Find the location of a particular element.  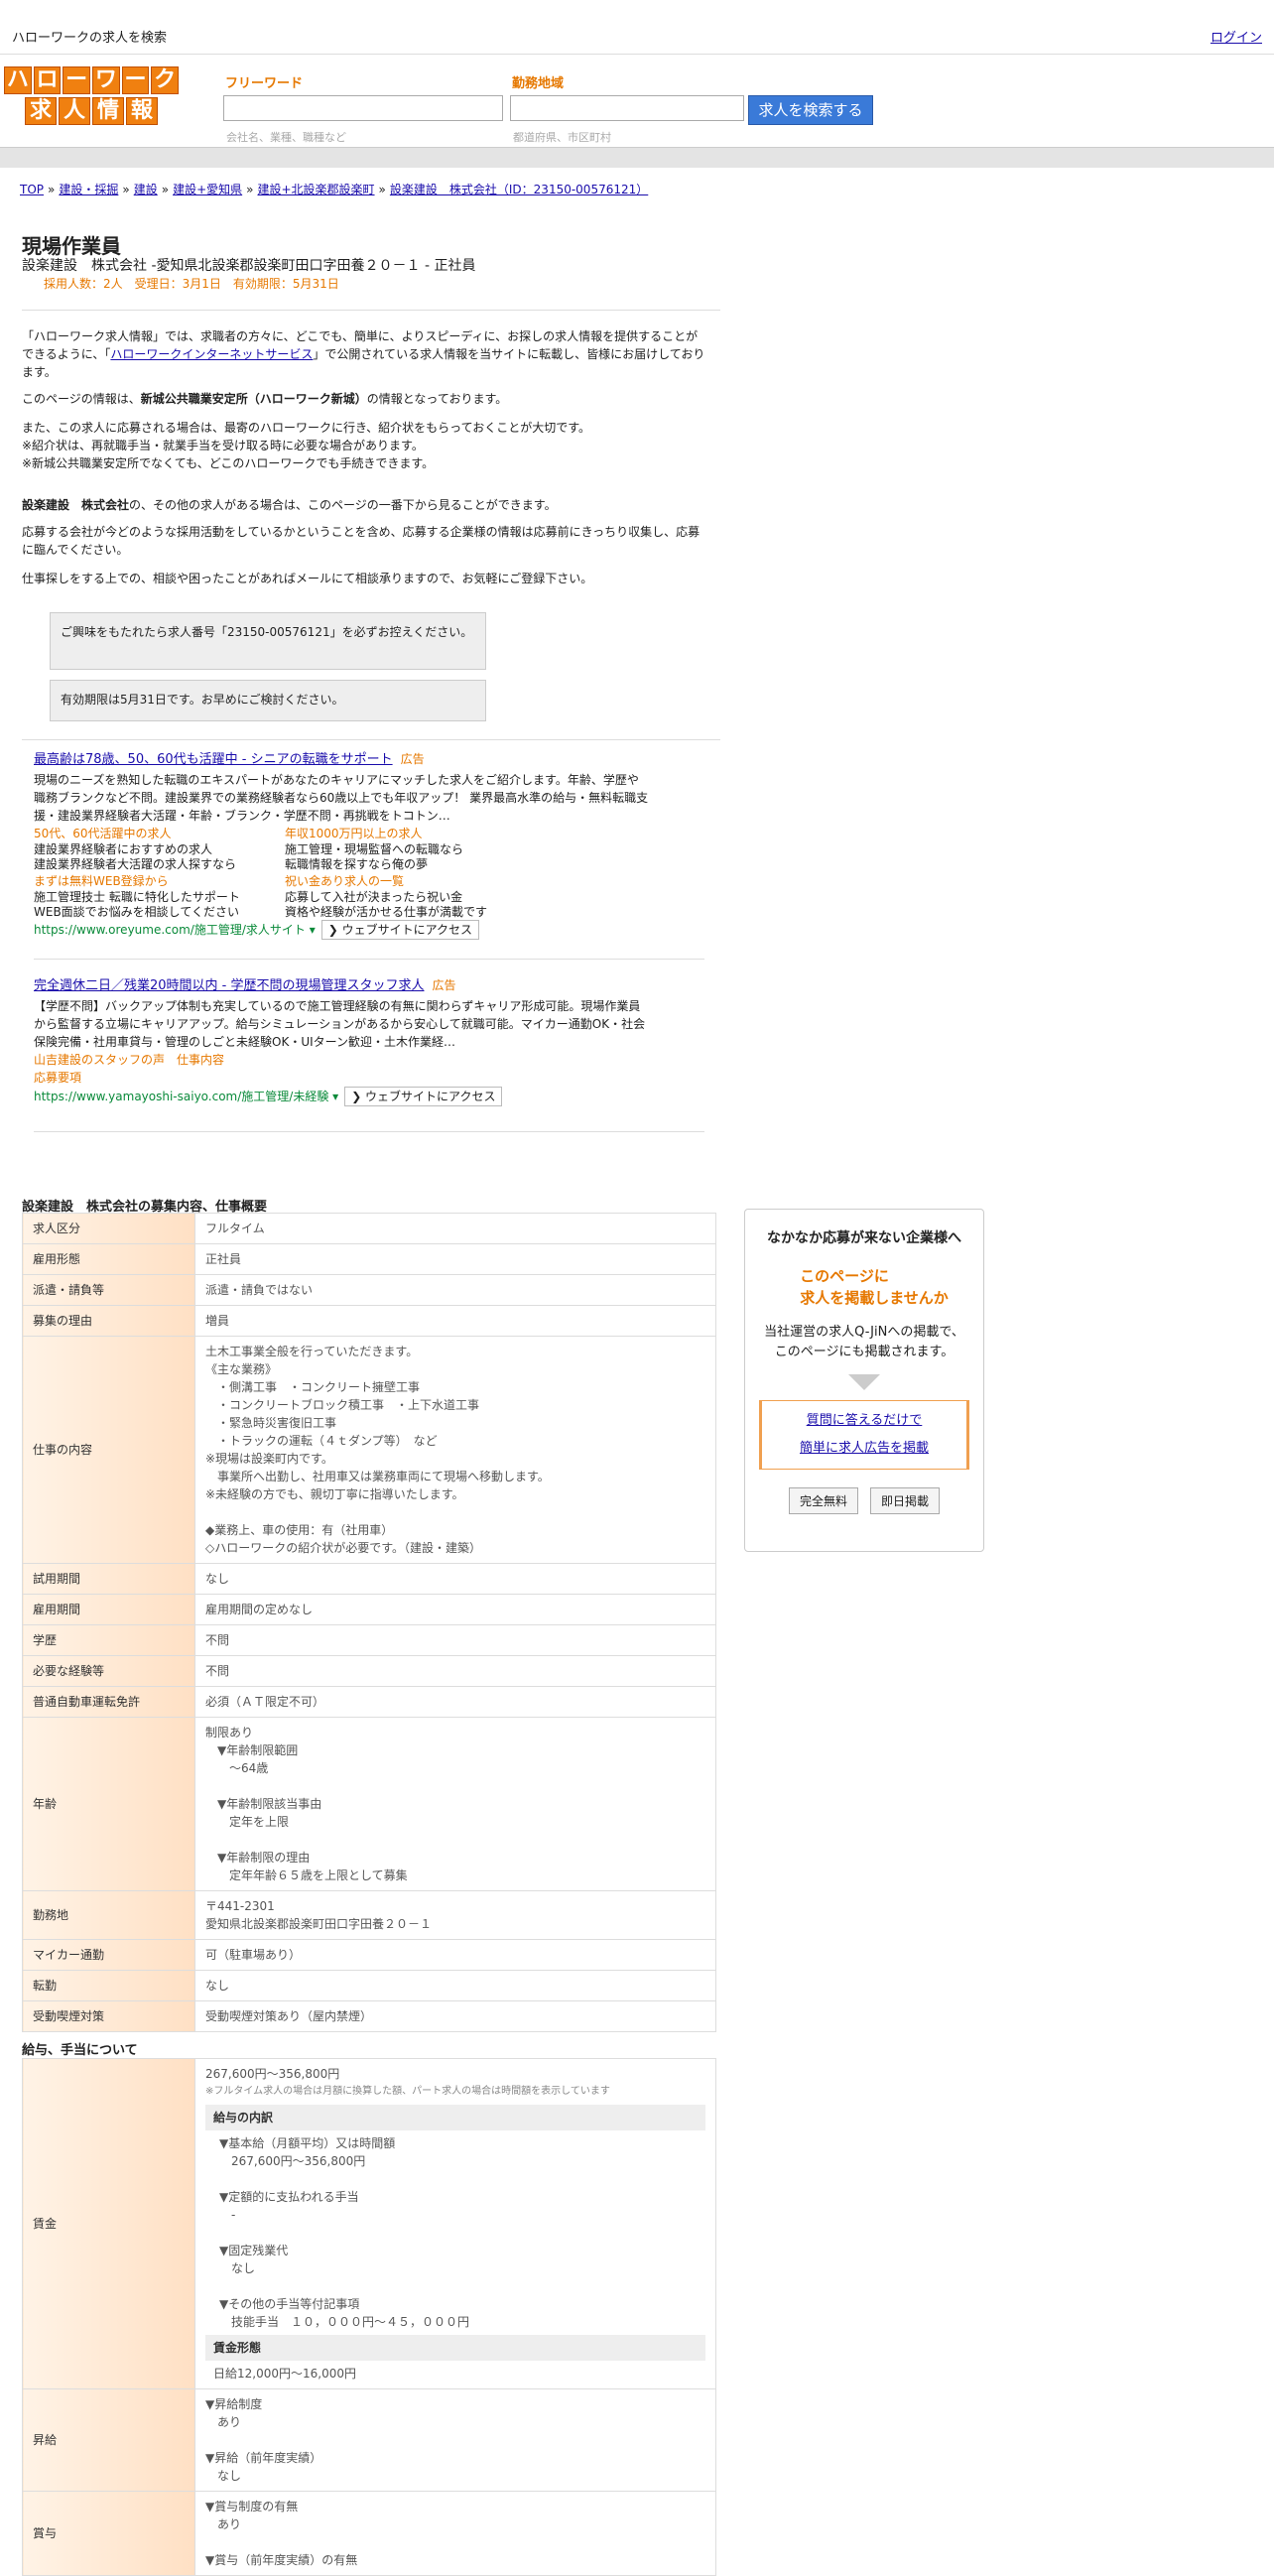

row-header: 昇給 is located at coordinates (108, 2440).